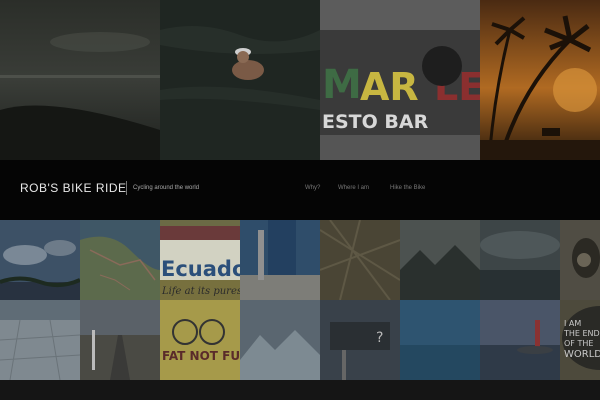  I want to click on photo-blue-door, so click(280, 260).